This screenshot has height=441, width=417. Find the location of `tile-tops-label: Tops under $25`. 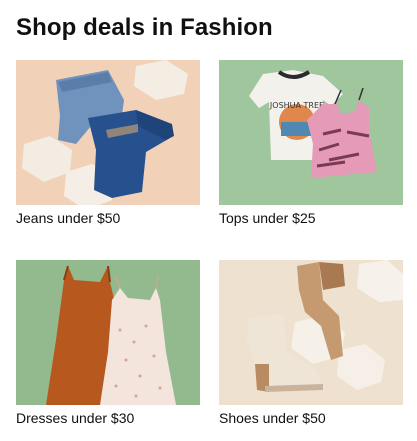

tile-tops-label: Tops under $25 is located at coordinates (267, 218).